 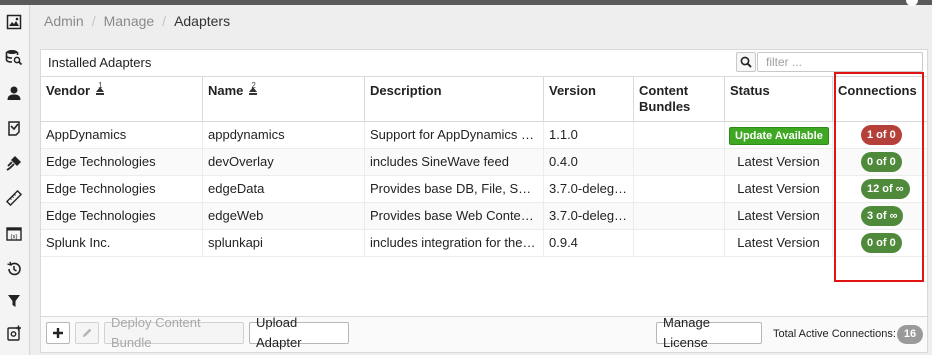 I want to click on connections-cell: 3 of ∞, so click(x=880, y=216).